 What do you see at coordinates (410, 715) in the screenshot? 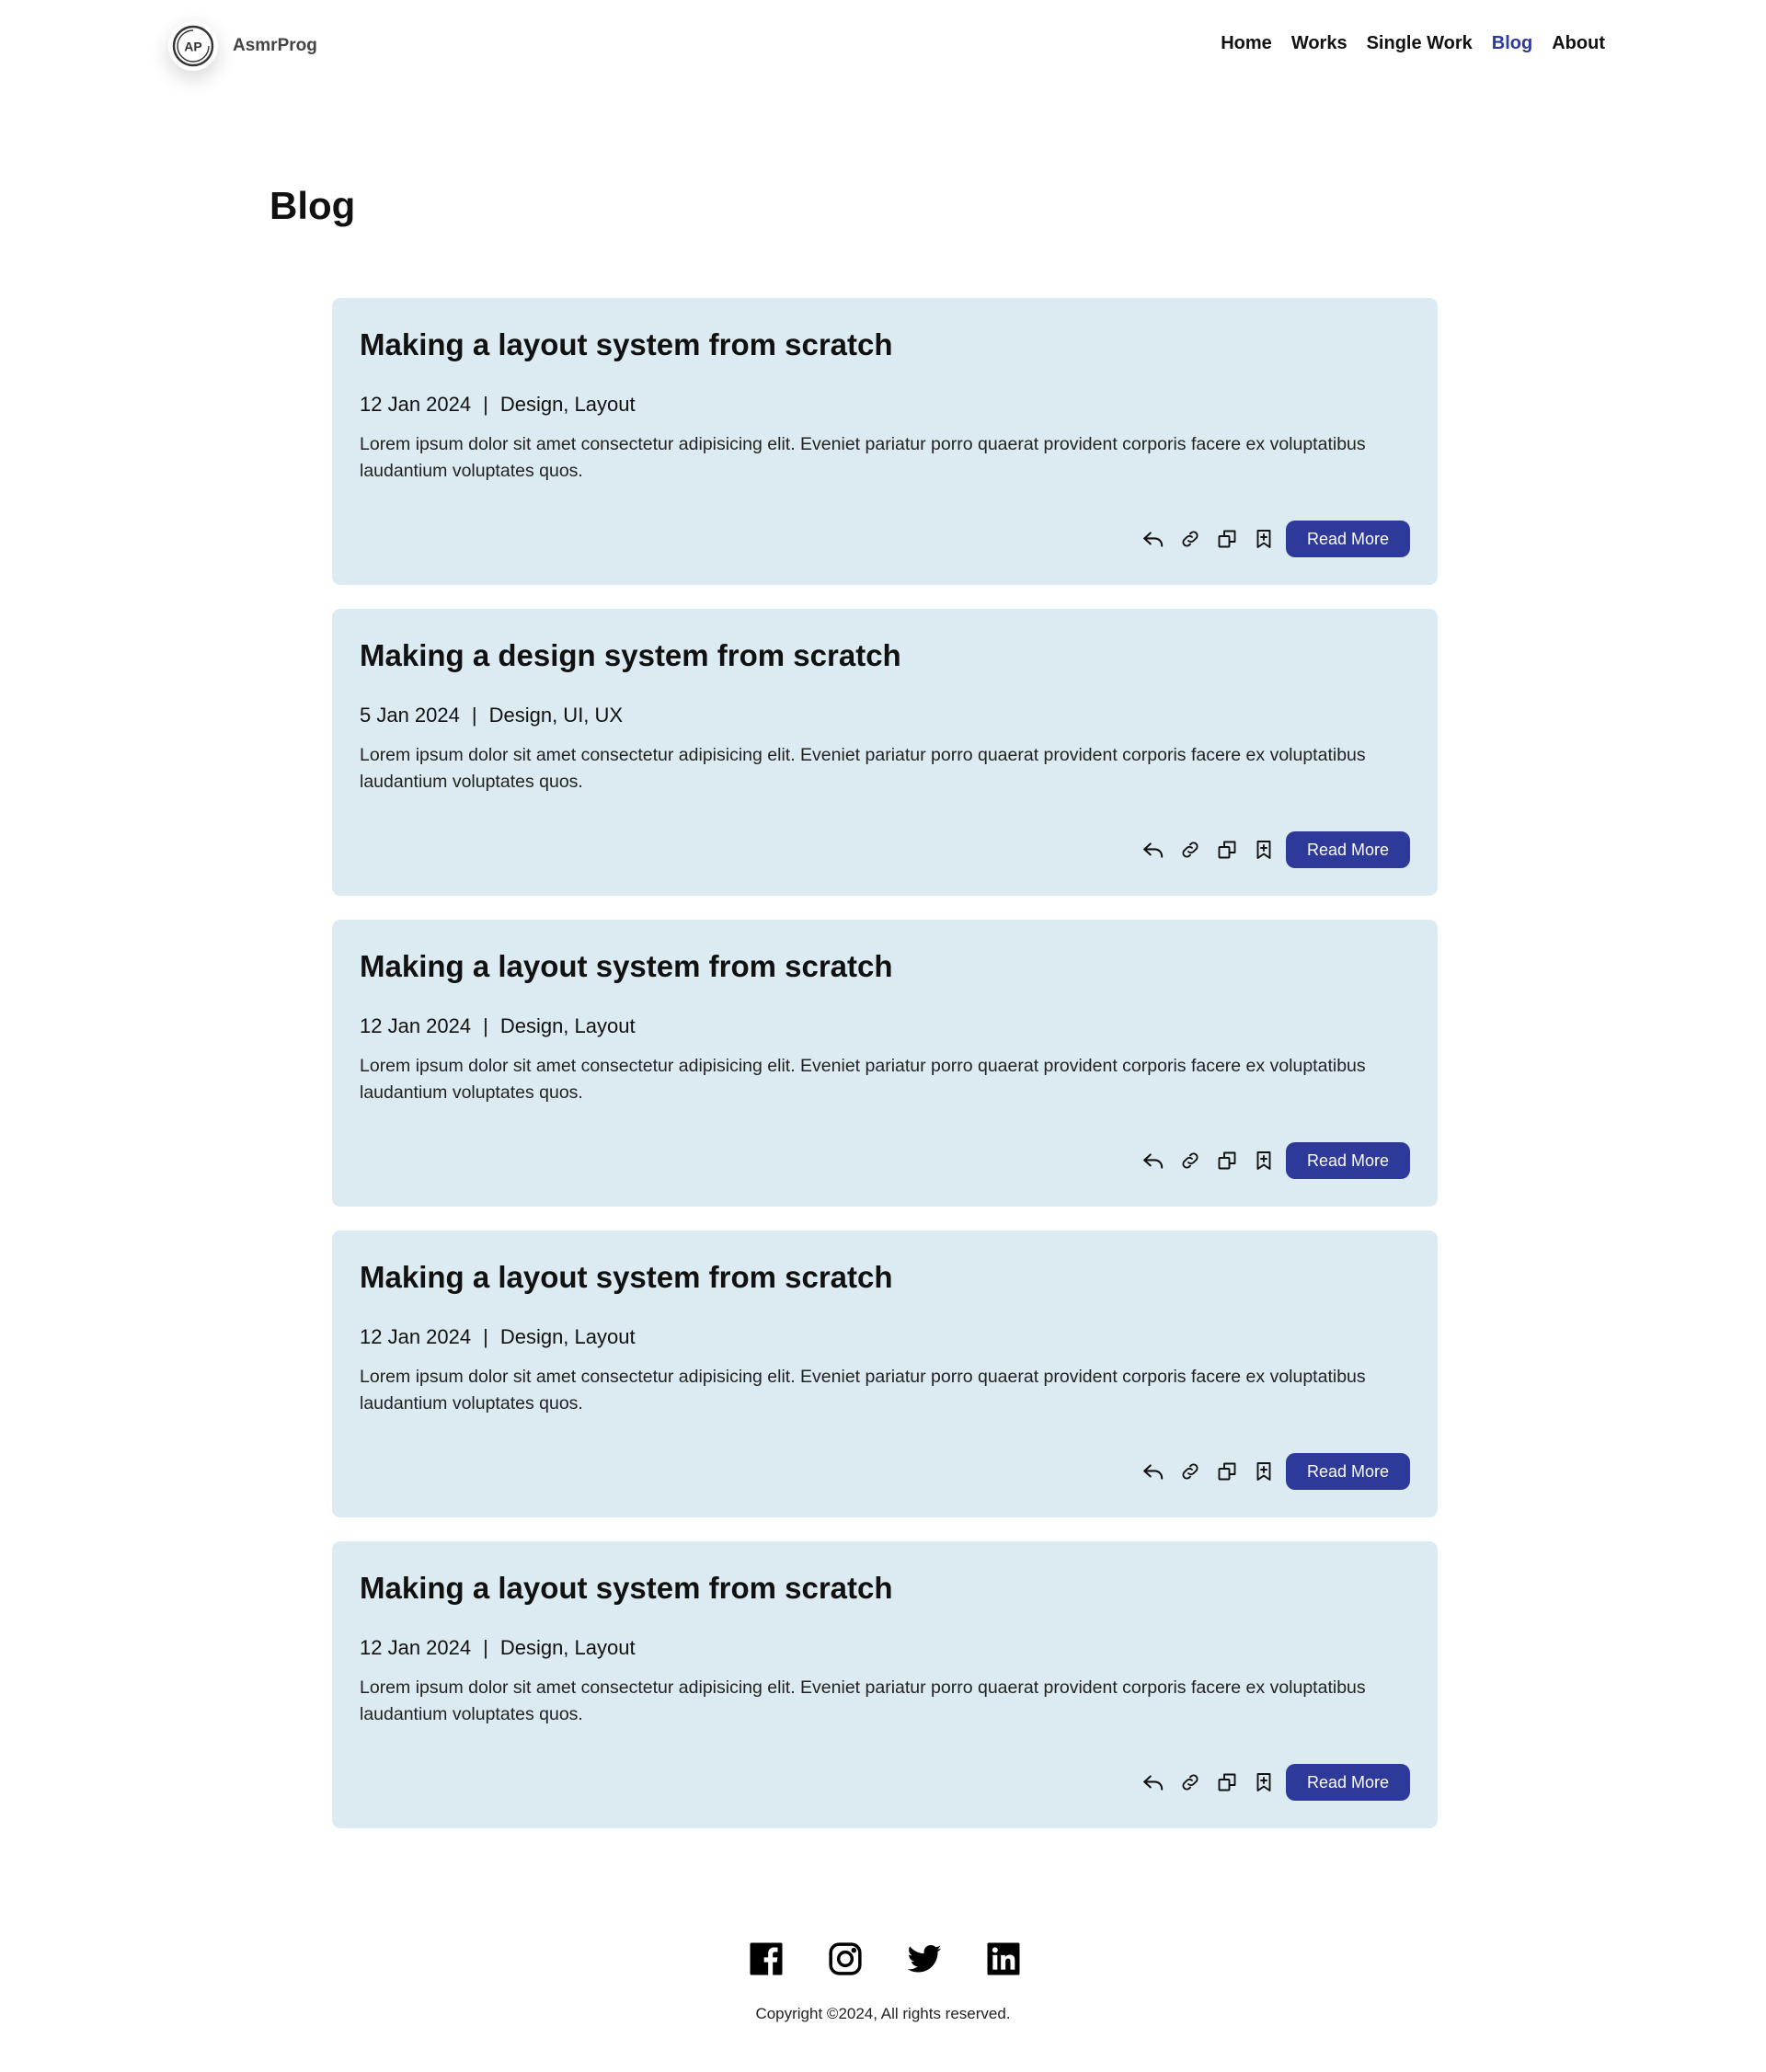
I see `post-date: 5 Jan 2024` at bounding box center [410, 715].